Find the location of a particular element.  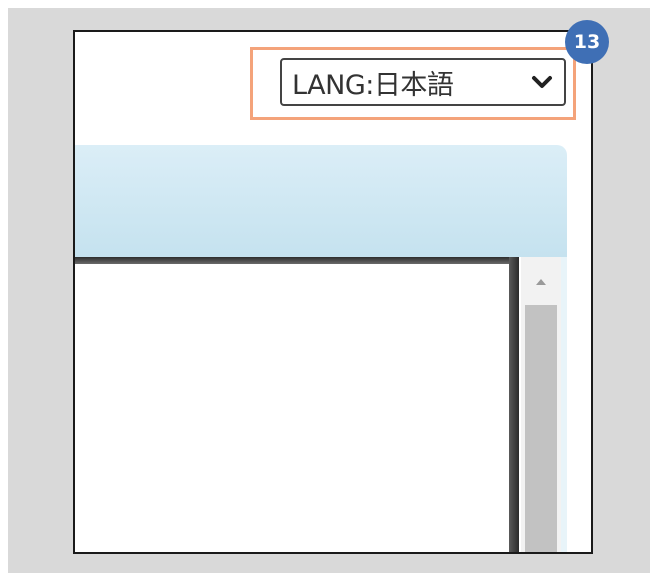

vertical-scrollbar is located at coordinates (541, 404).